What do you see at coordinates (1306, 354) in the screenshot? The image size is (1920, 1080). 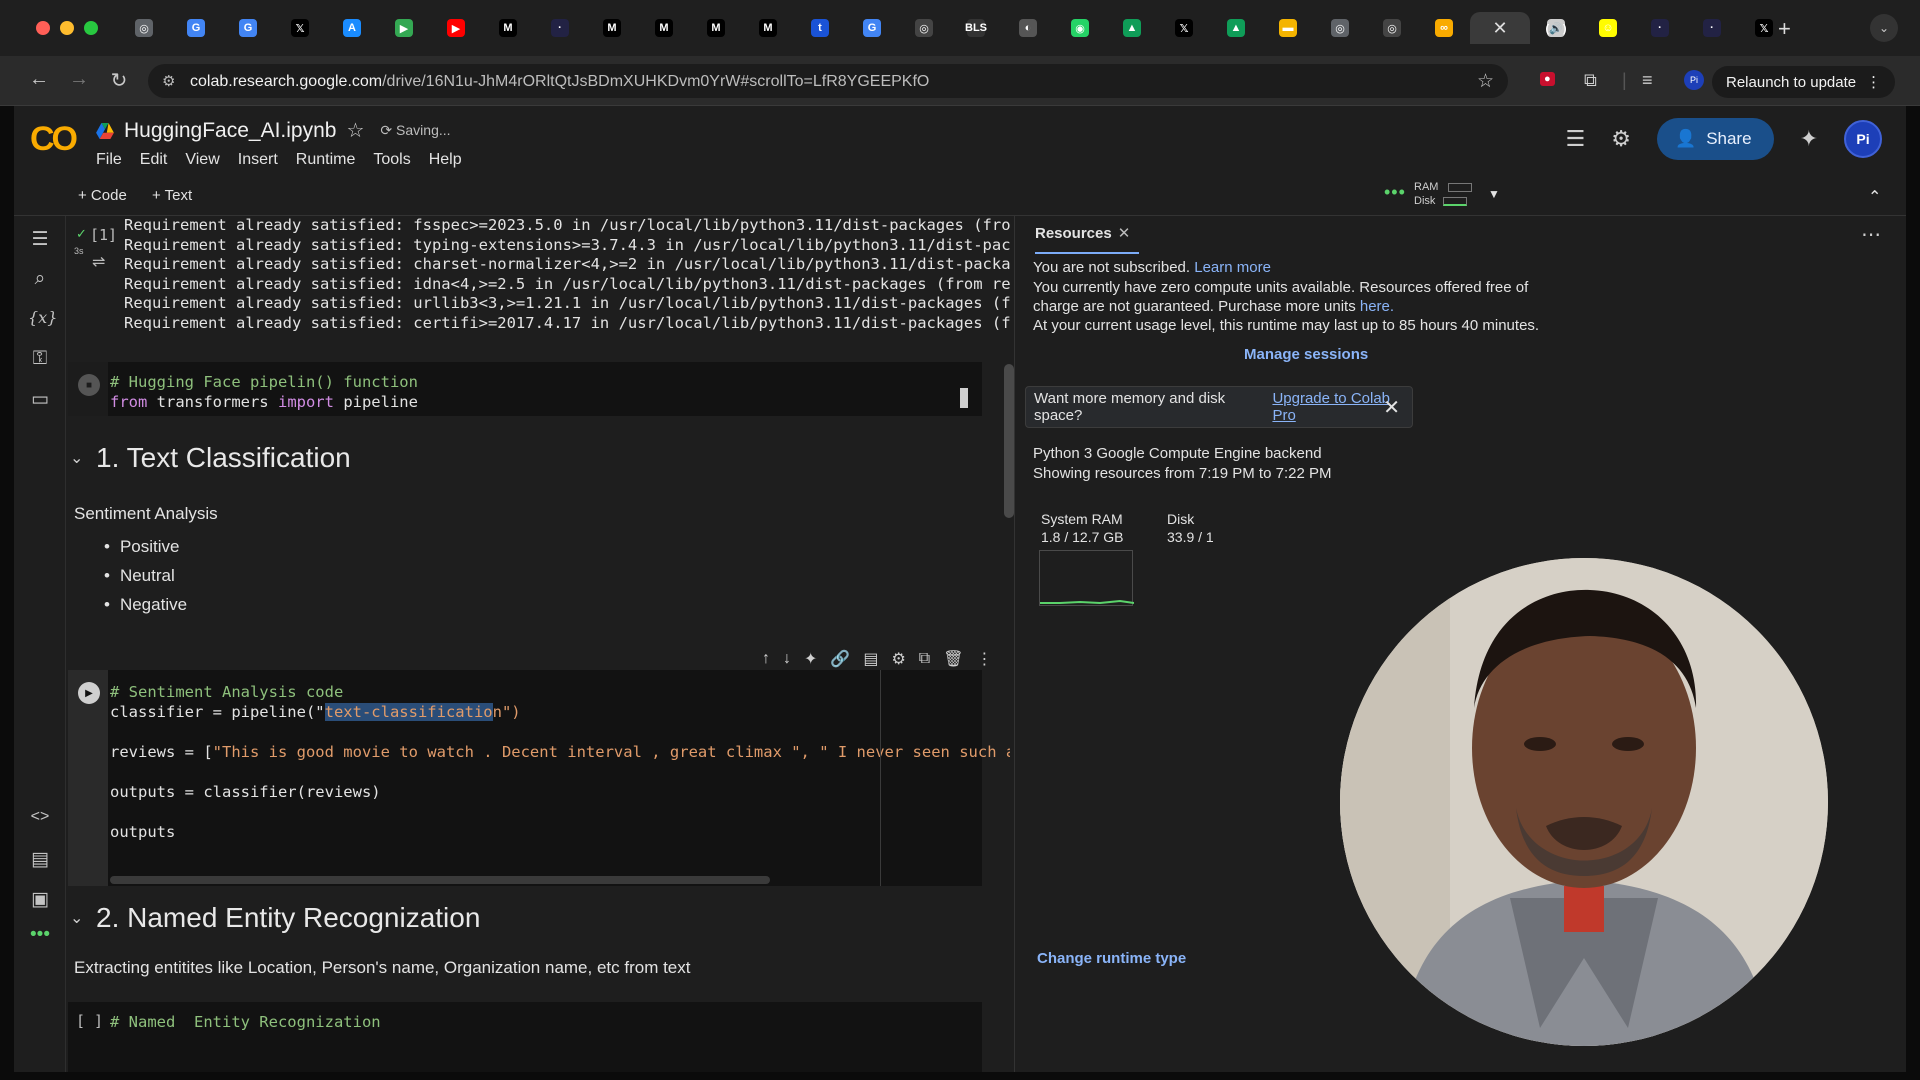 I see `manage-sessions-link: Manage sessions` at bounding box center [1306, 354].